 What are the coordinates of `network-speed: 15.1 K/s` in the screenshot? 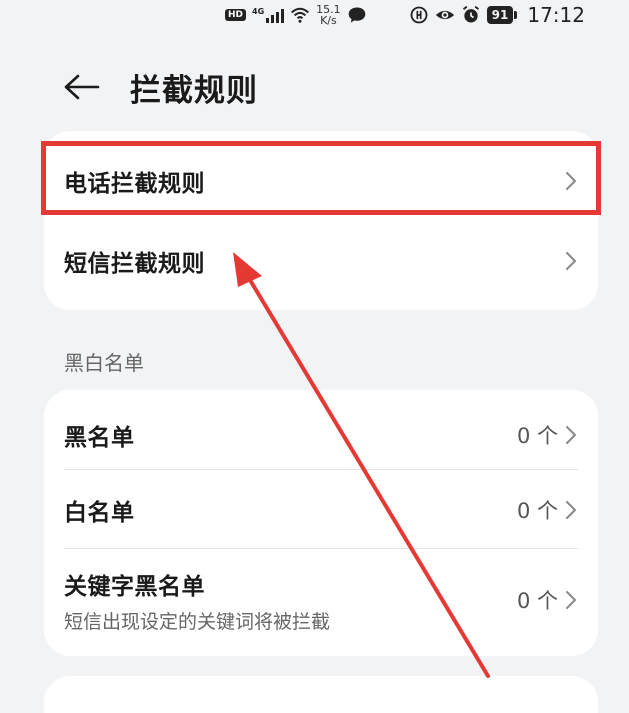 It's located at (328, 15).